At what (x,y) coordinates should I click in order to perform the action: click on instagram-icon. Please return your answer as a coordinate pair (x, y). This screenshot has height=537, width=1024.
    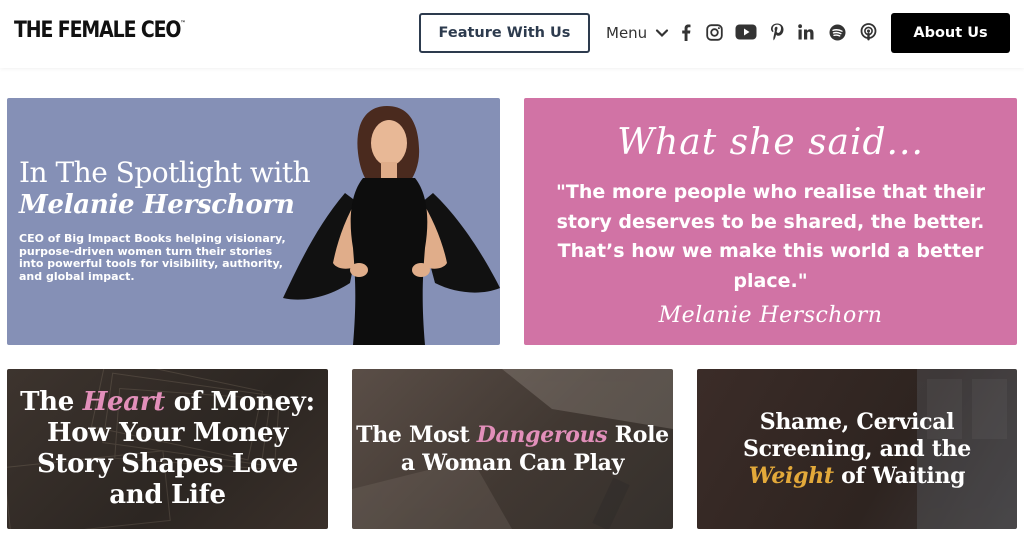
    Looking at the image, I should click on (714, 32).